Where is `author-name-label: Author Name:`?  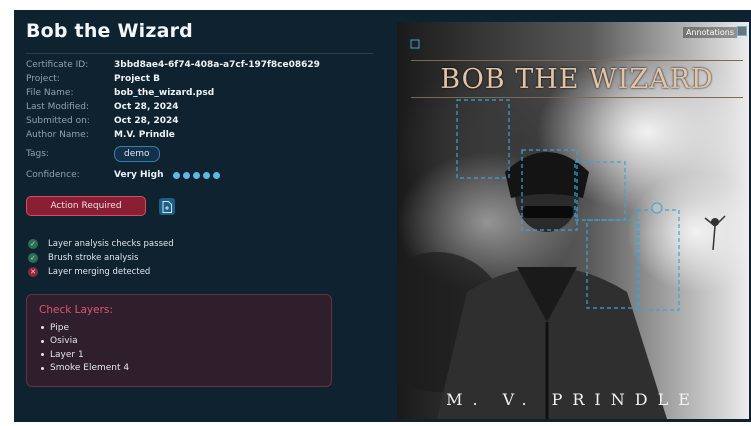 author-name-label: Author Name: is located at coordinates (57, 135).